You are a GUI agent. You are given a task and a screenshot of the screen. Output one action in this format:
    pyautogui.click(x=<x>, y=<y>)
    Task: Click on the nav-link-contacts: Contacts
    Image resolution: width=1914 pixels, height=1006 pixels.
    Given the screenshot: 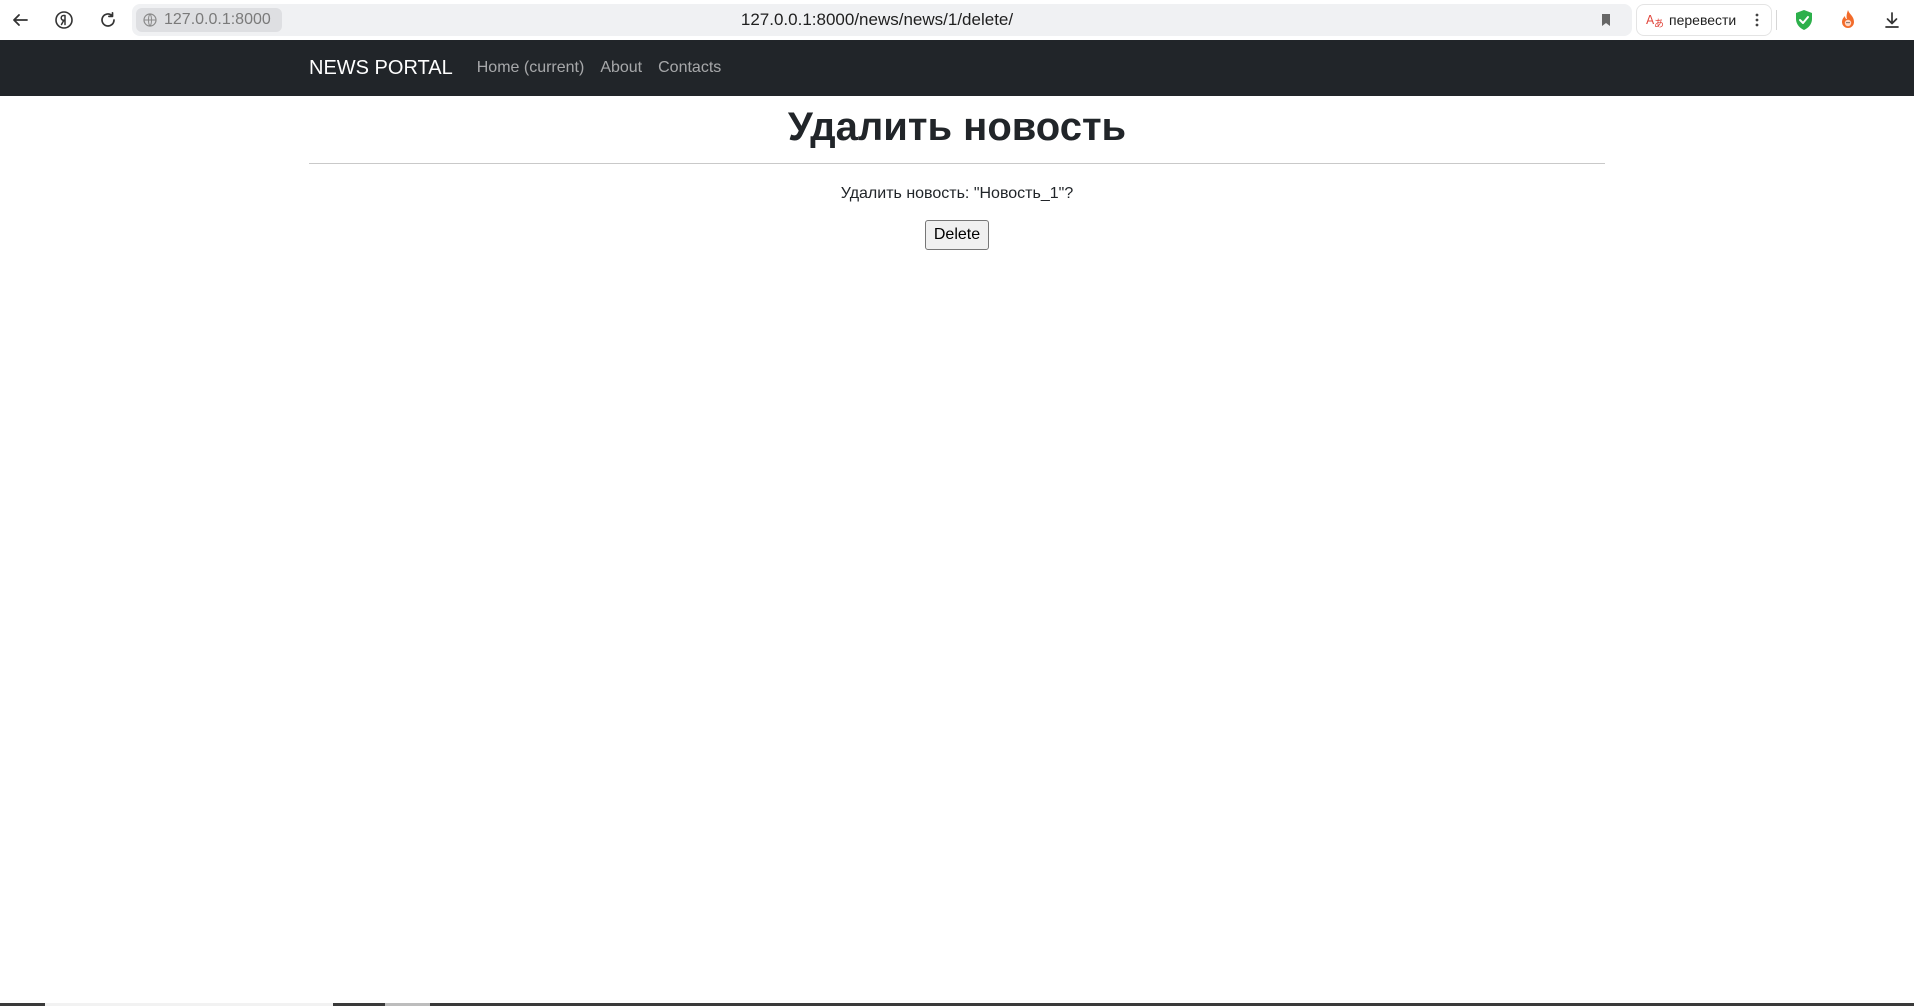 What is the action you would take?
    pyautogui.click(x=689, y=68)
    